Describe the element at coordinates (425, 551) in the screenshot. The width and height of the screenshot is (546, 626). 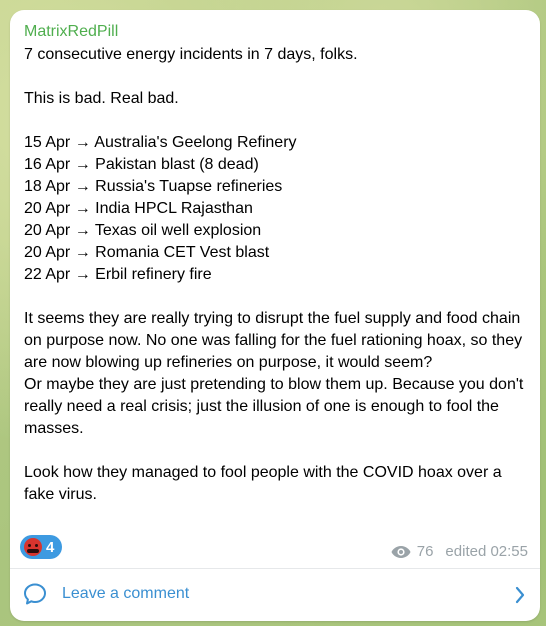
I see `view-count: 76` at that location.